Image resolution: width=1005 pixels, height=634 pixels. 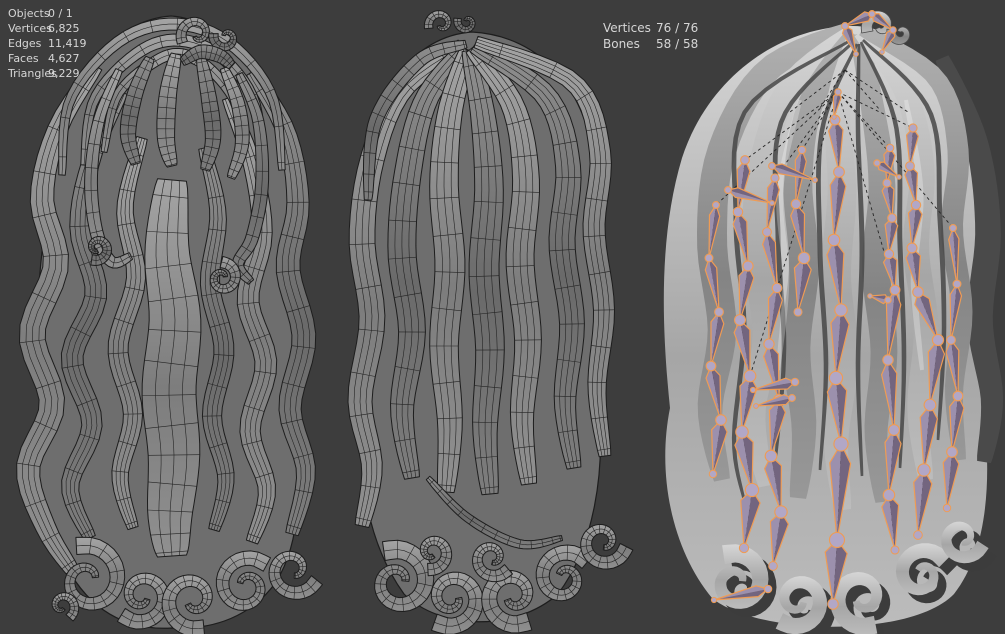 I want to click on stat-armature-vertices-label: Vertices, so click(x=627, y=28).